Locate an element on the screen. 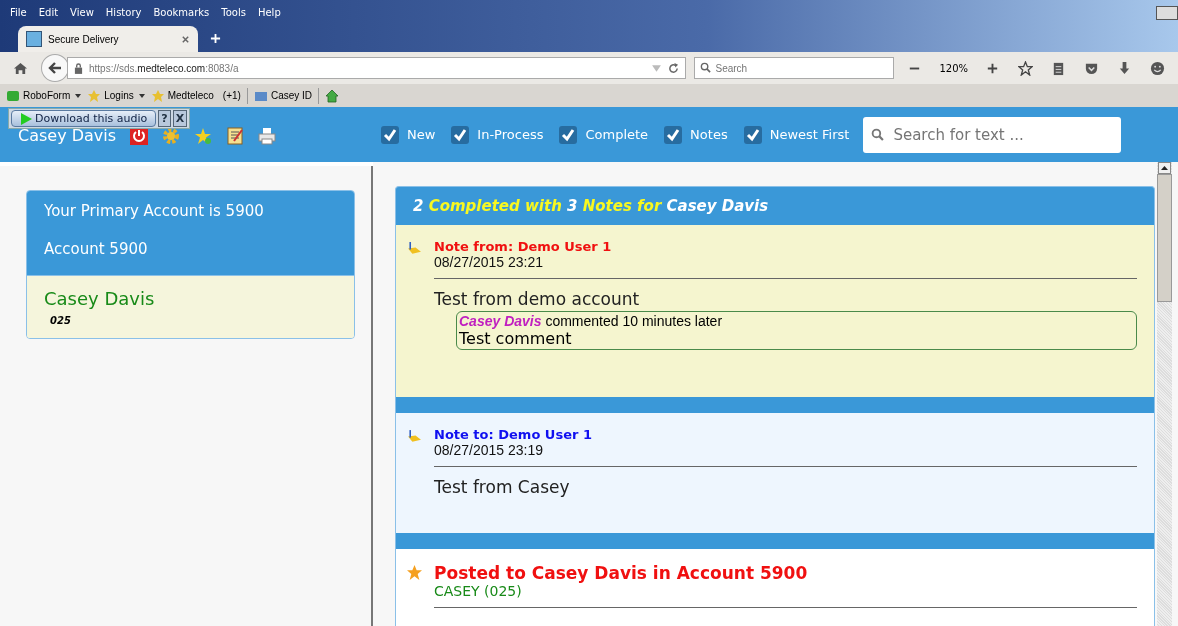  menu-item: Edit is located at coordinates (48, 12).